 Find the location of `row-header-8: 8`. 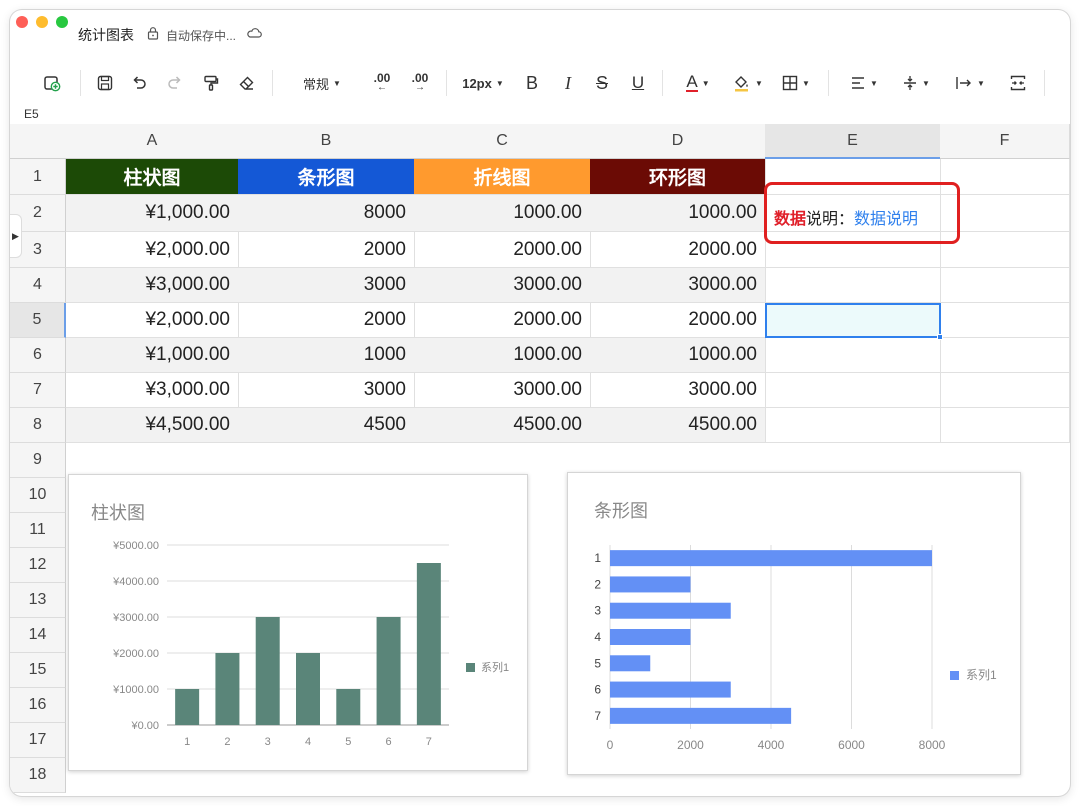

row-header-8: 8 is located at coordinates (38, 425).